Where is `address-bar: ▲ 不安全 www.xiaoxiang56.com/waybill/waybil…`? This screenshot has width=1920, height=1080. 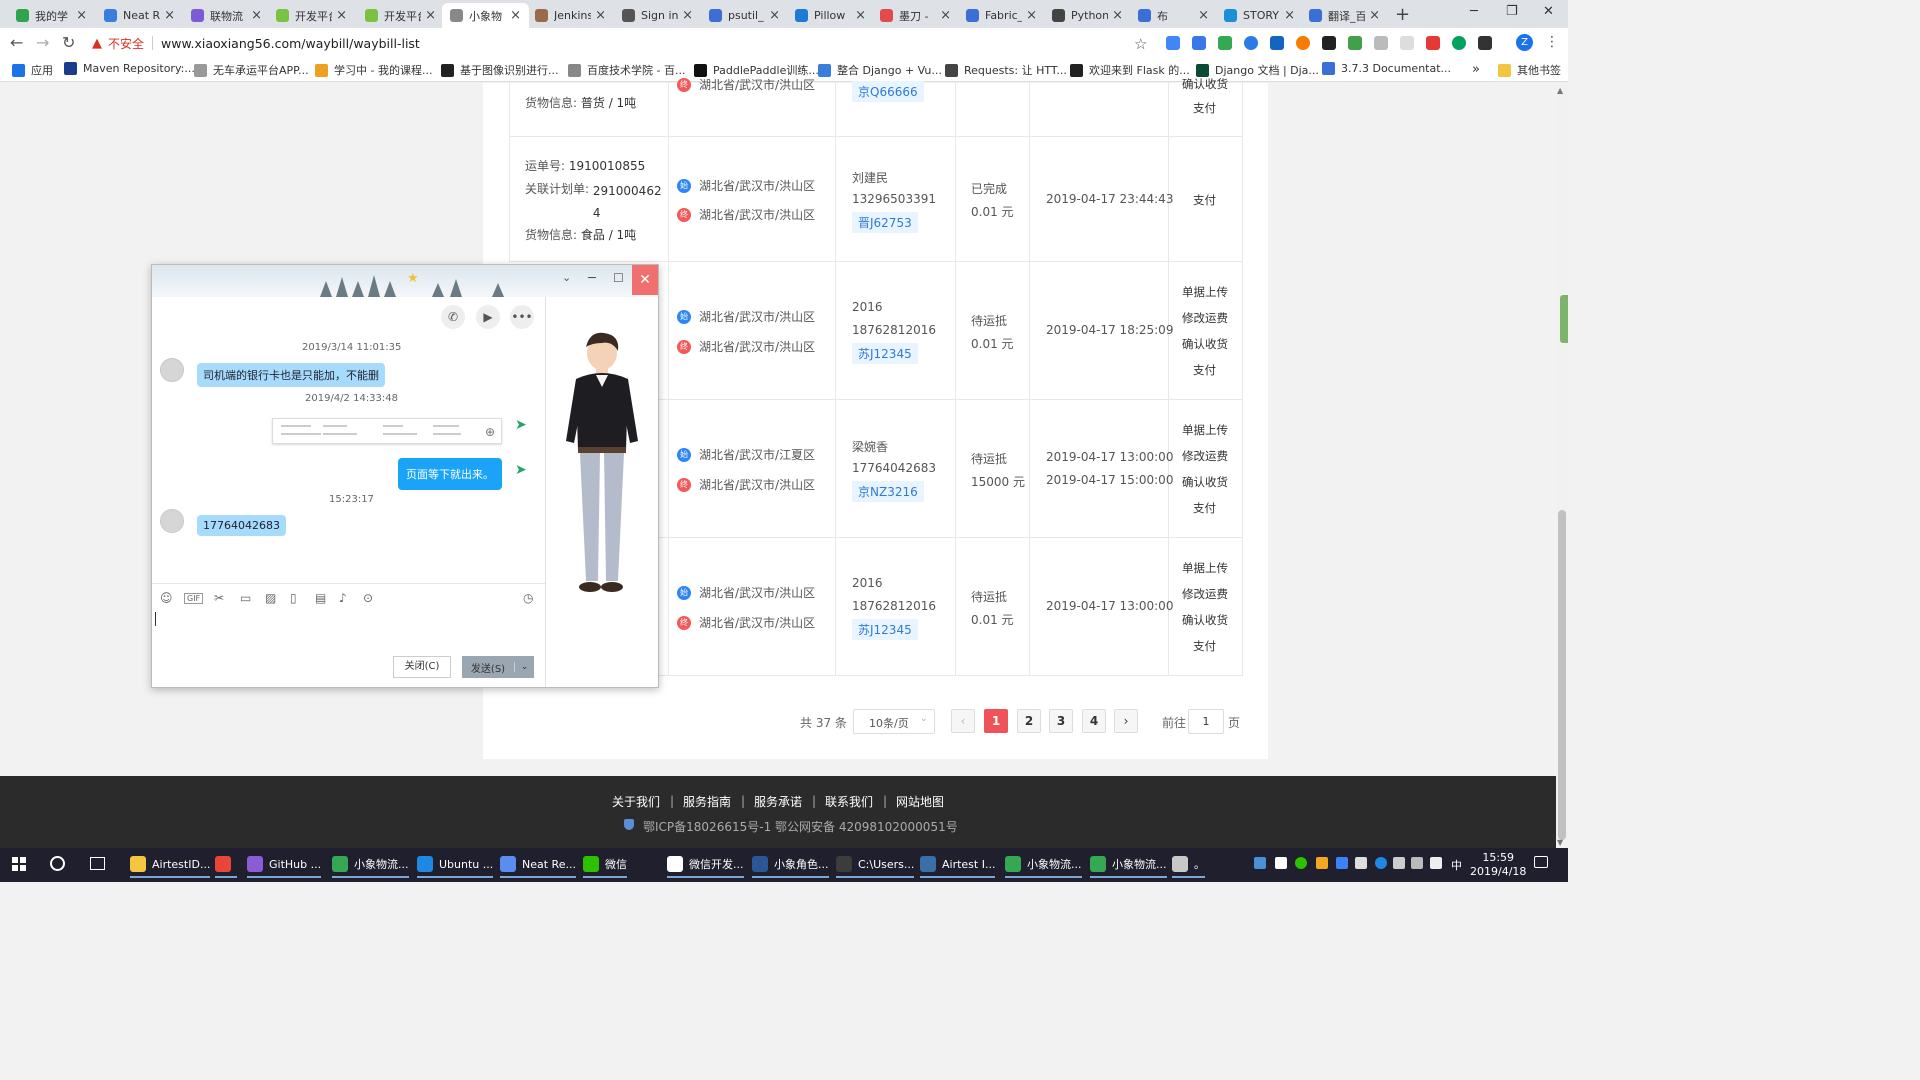
address-bar: ▲ 不安全 www.xiaoxiang56.com/waybill/waybil… is located at coordinates (623, 43).